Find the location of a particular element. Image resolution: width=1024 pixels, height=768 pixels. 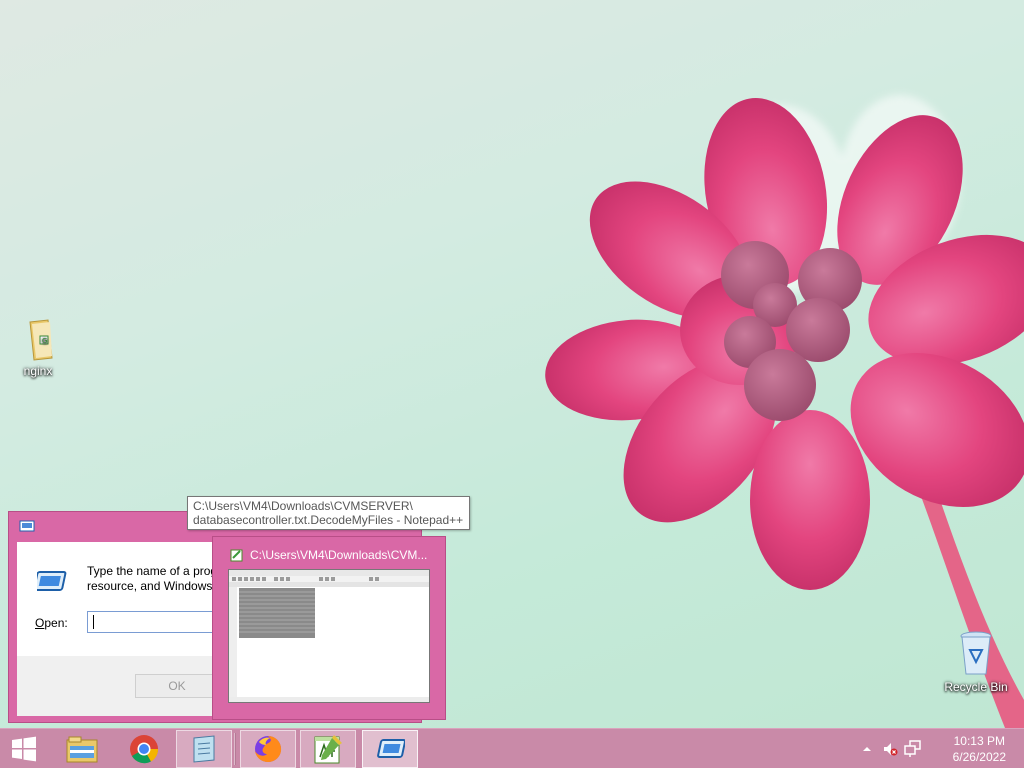

taskbar-file-explorer is located at coordinates (82, 749).